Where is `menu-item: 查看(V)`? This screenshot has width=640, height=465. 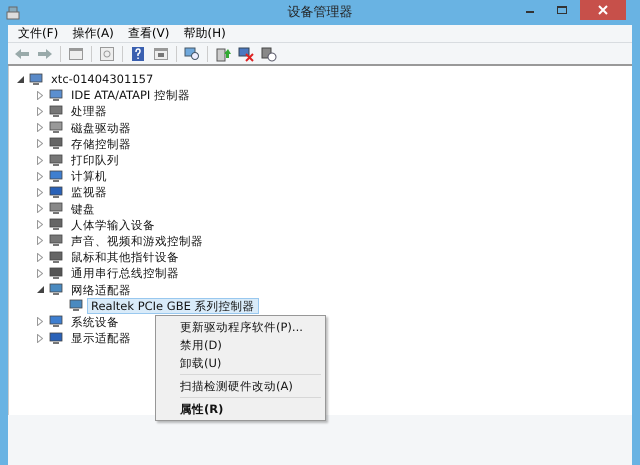 menu-item: 查看(V) is located at coordinates (149, 33).